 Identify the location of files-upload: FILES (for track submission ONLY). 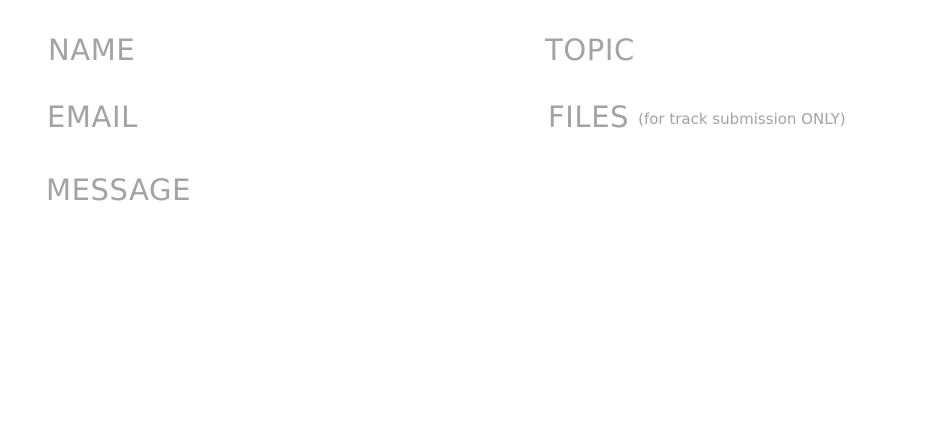
(697, 117).